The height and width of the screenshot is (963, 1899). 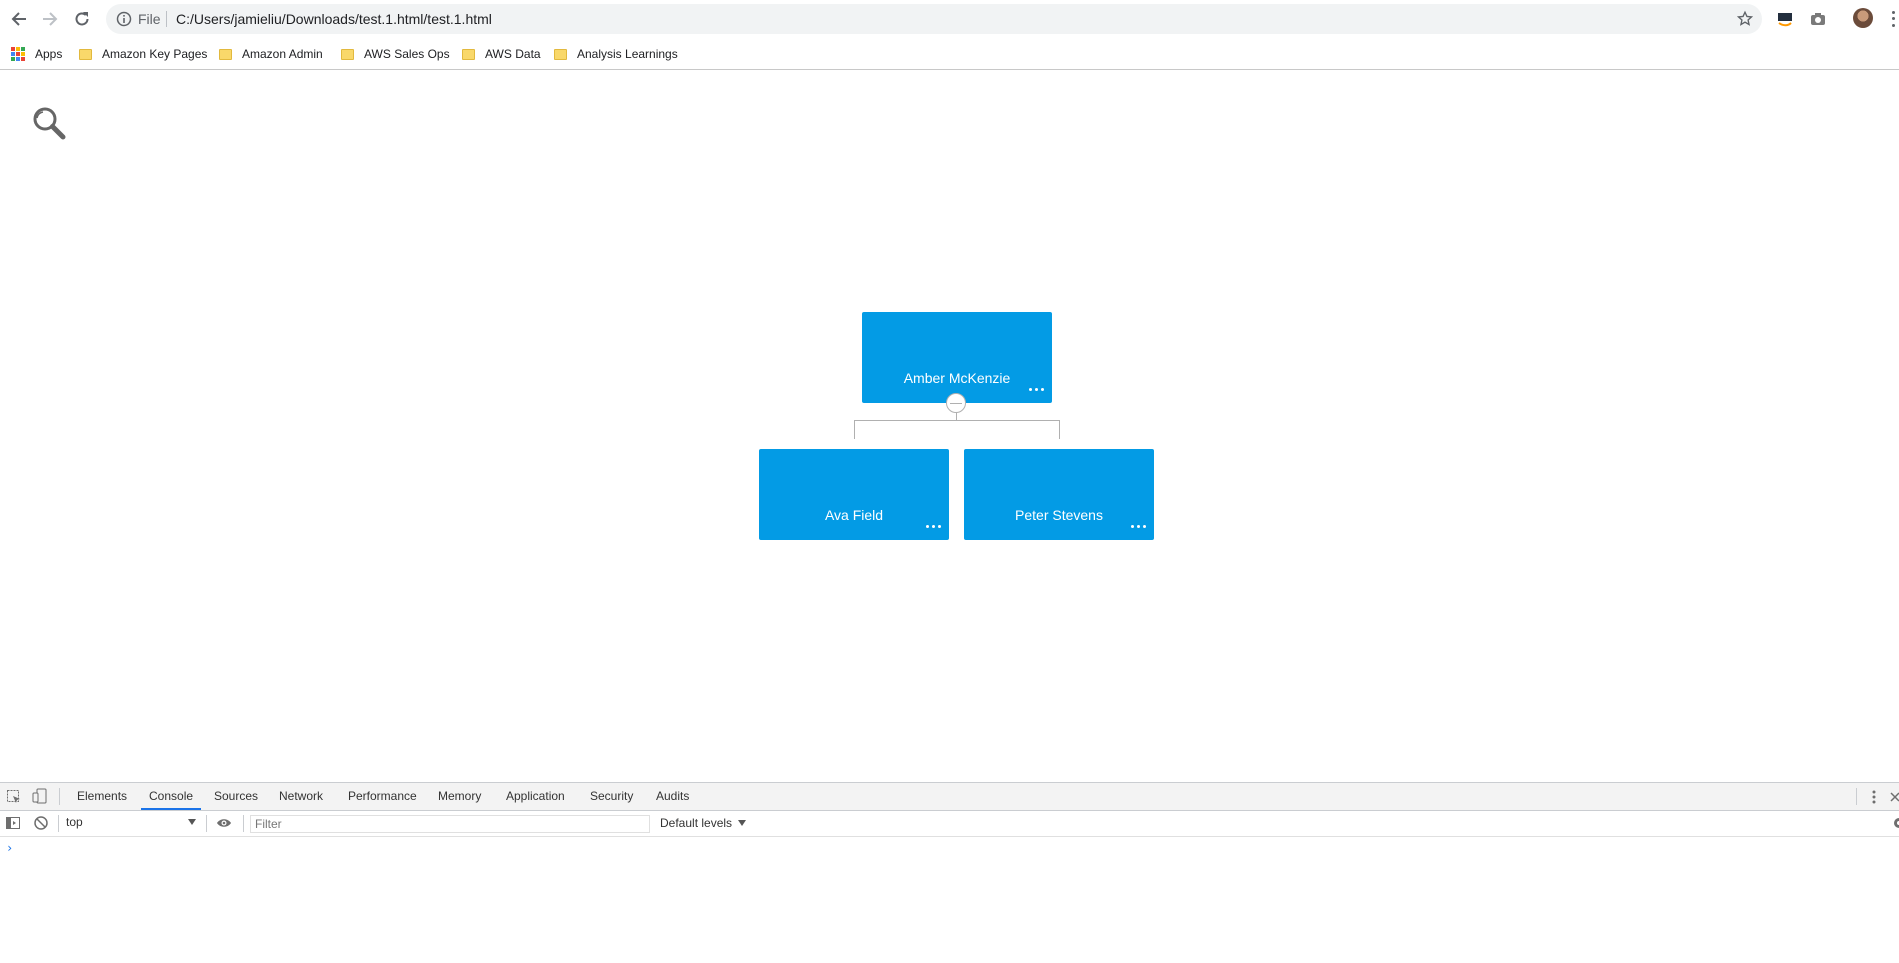 What do you see at coordinates (854, 494) in the screenshot?
I see `org-node-child: Ava Field` at bounding box center [854, 494].